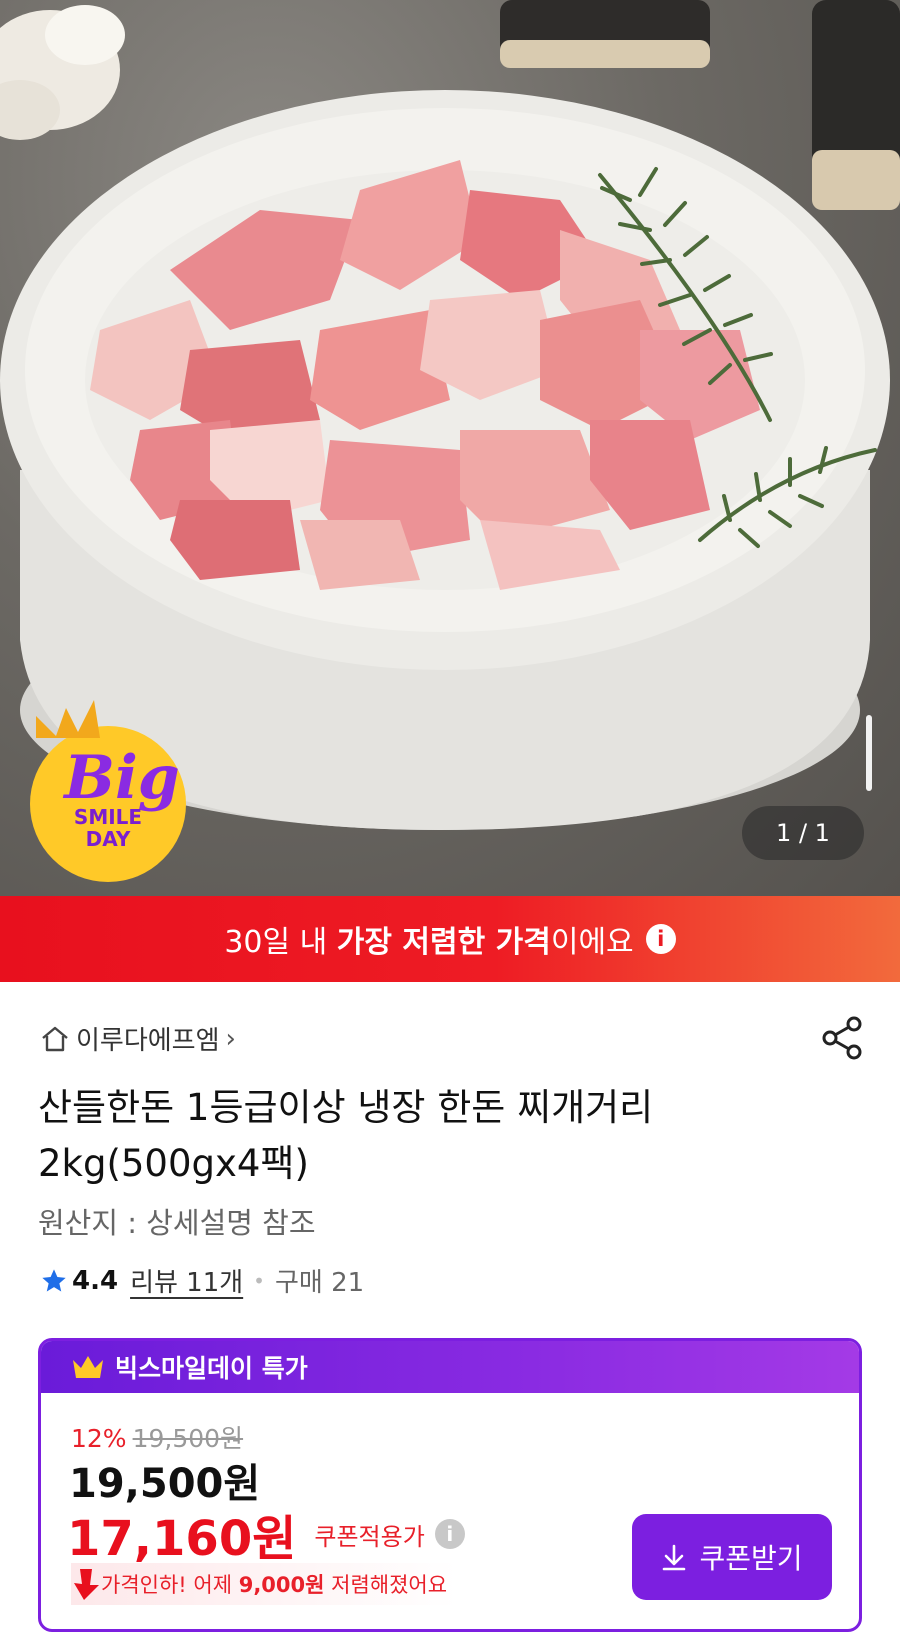  I want to click on badge-big-text: Big, so click(120, 778).